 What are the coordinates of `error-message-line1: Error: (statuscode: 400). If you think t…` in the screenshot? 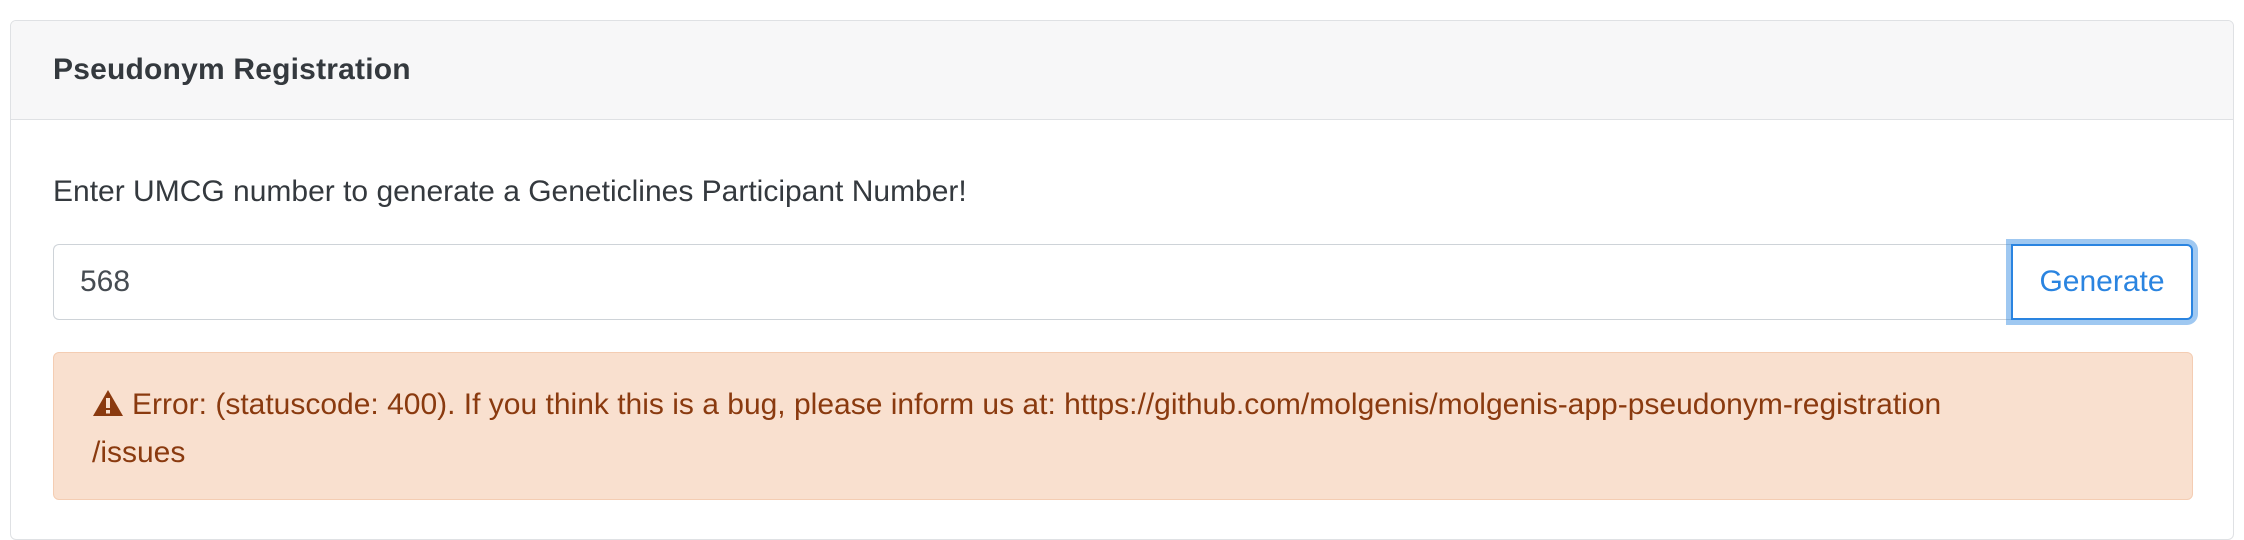 It's located at (1037, 404).